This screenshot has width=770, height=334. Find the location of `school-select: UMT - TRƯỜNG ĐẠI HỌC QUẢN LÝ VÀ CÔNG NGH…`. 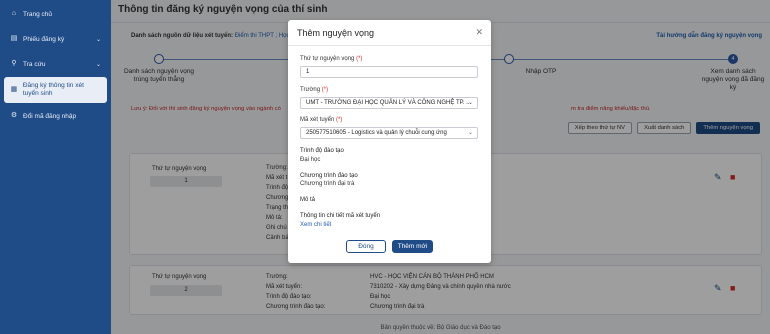

school-select: UMT - TRƯỜNG ĐẠI HỌC QUẢN LÝ VÀ CÔNG NGH… is located at coordinates (389, 103).